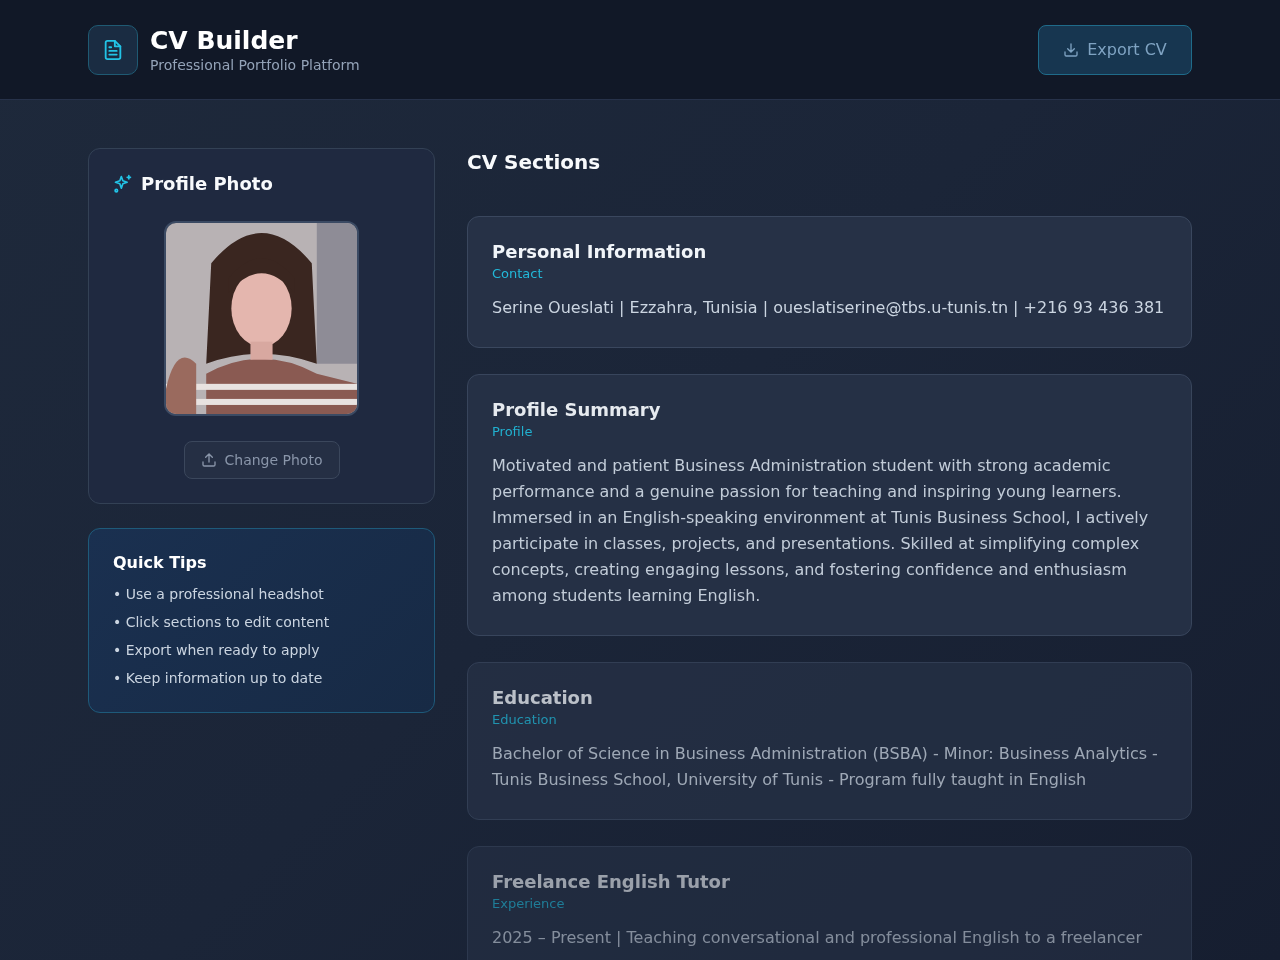  I want to click on section-title: Personal Information, so click(600, 251).